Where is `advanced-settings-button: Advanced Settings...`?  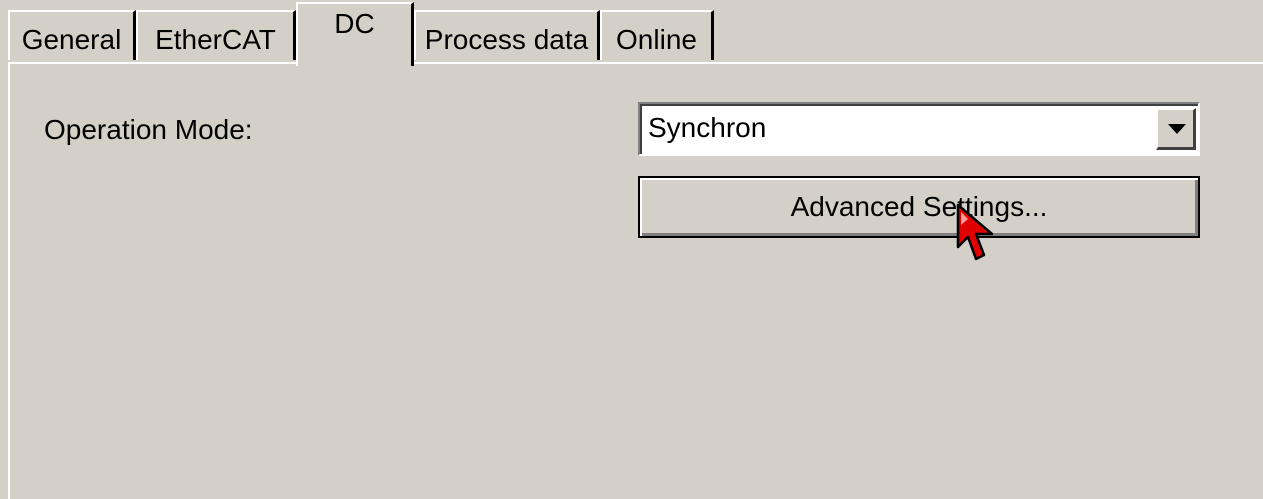 advanced-settings-button: Advanced Settings... is located at coordinates (919, 207).